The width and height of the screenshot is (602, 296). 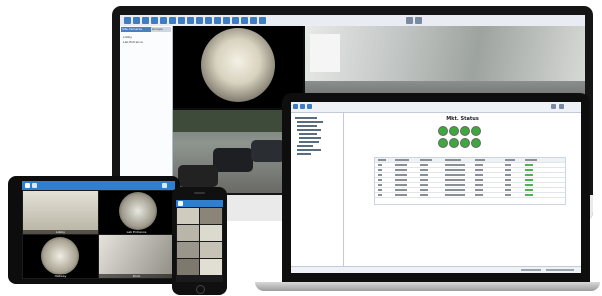 I want to click on video-caption: Lab Entrance, so click(x=136, y=232).